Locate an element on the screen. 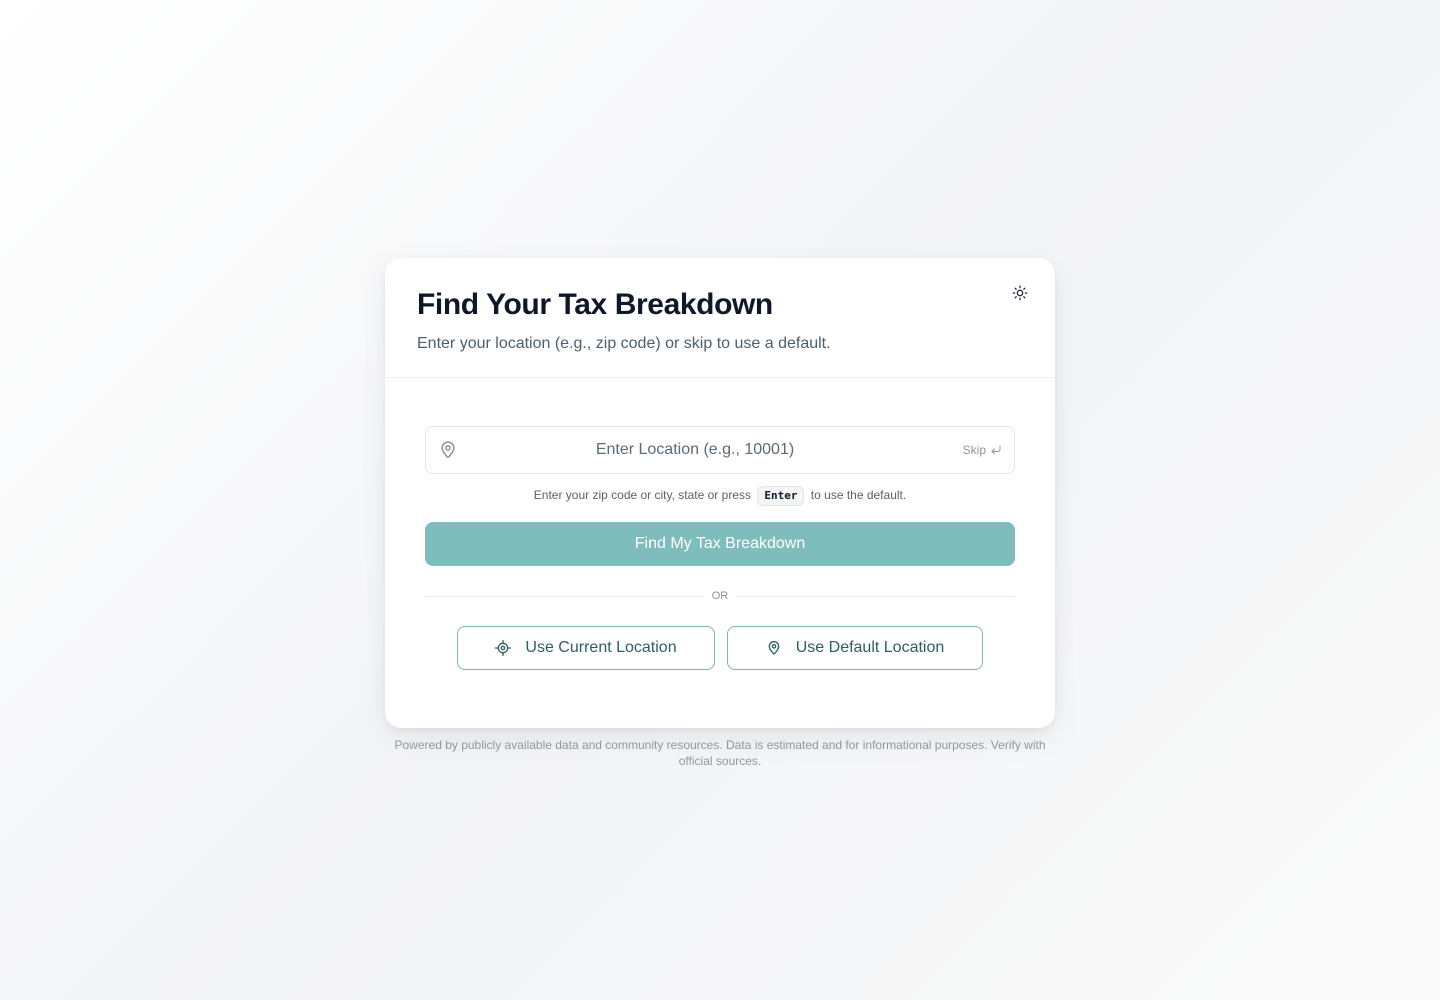 The width and height of the screenshot is (1440, 1000). sun-icon is located at coordinates (1020, 293).